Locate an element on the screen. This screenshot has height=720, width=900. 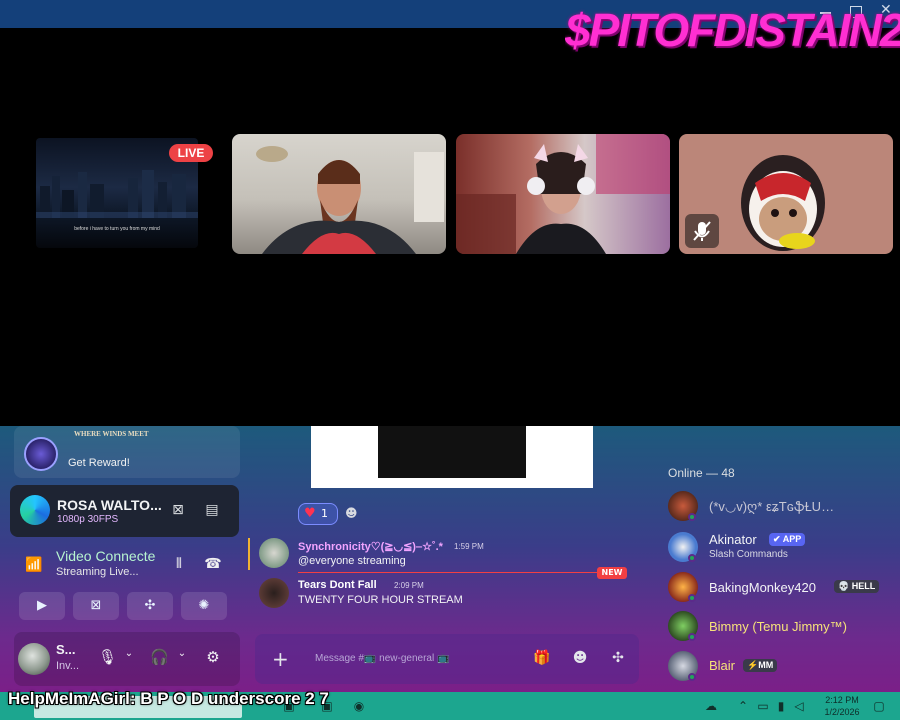
stream-avatar is located at coordinates (35, 510).